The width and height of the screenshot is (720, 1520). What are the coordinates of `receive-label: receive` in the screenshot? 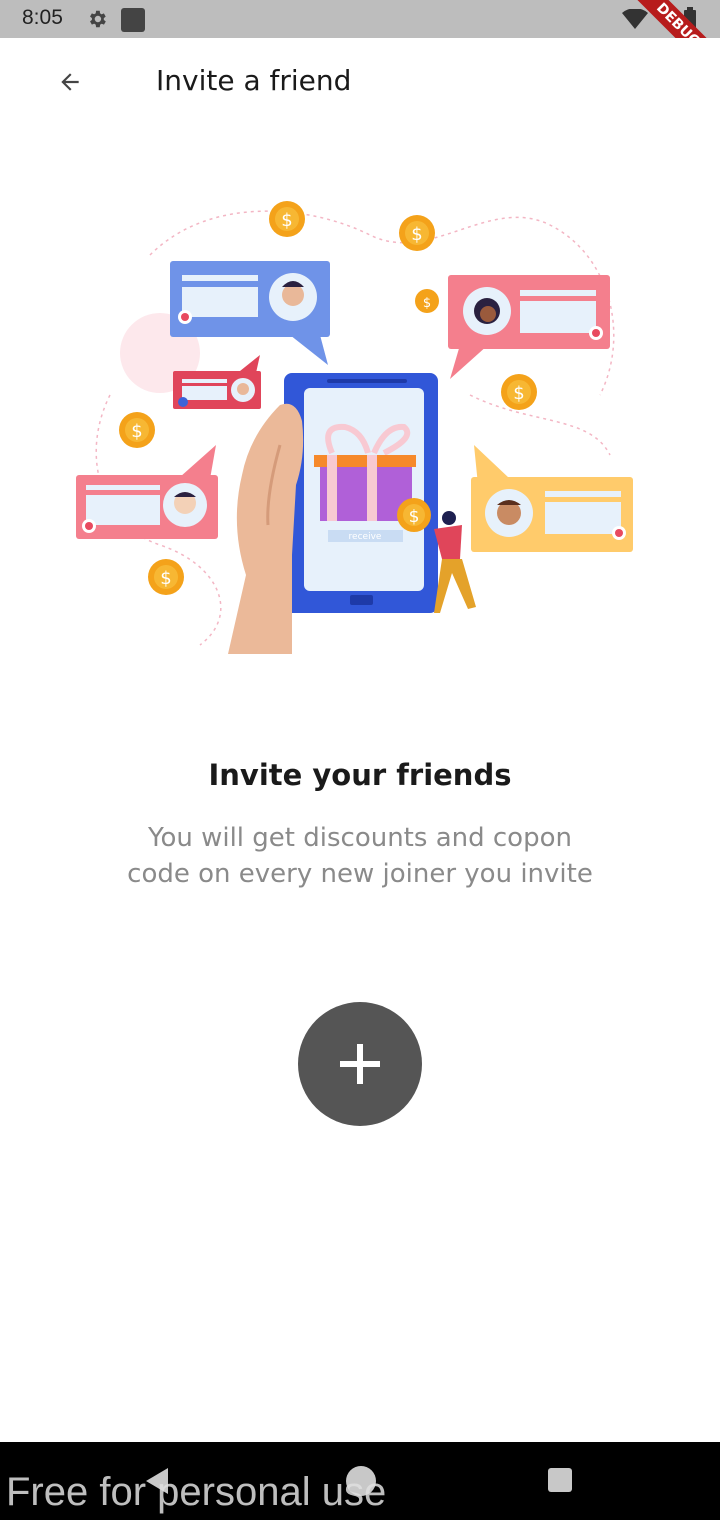 It's located at (365, 537).